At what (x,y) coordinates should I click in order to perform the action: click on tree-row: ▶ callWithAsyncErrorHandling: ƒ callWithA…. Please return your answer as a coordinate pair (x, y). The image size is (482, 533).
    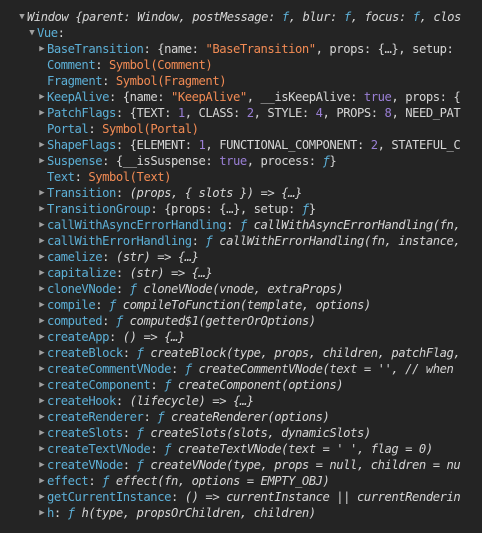
    Looking at the image, I should click on (248, 225).